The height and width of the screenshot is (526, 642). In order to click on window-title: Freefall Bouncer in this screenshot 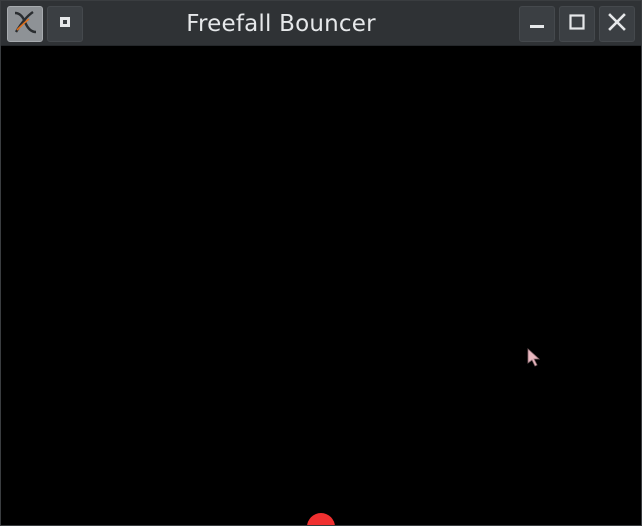, I will do `click(281, 24)`.